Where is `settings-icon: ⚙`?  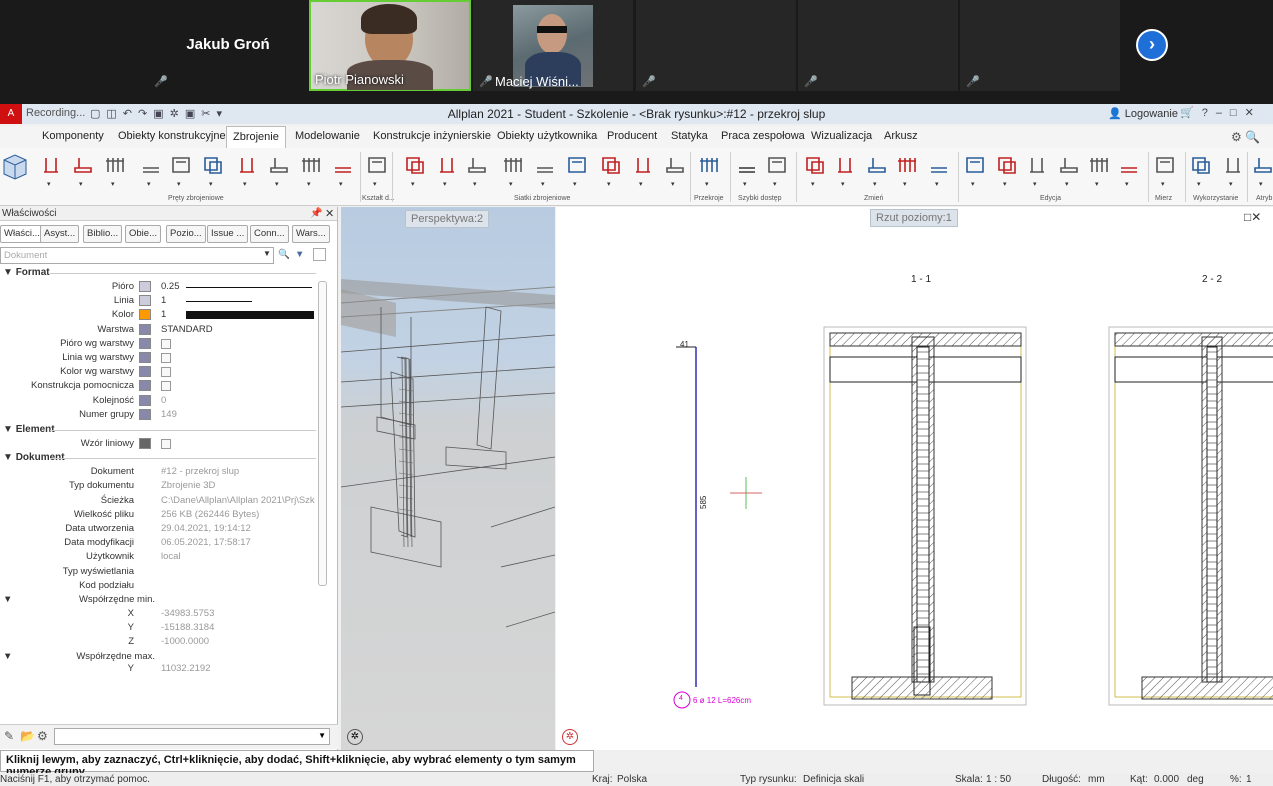
settings-icon: ⚙ is located at coordinates (42, 736).